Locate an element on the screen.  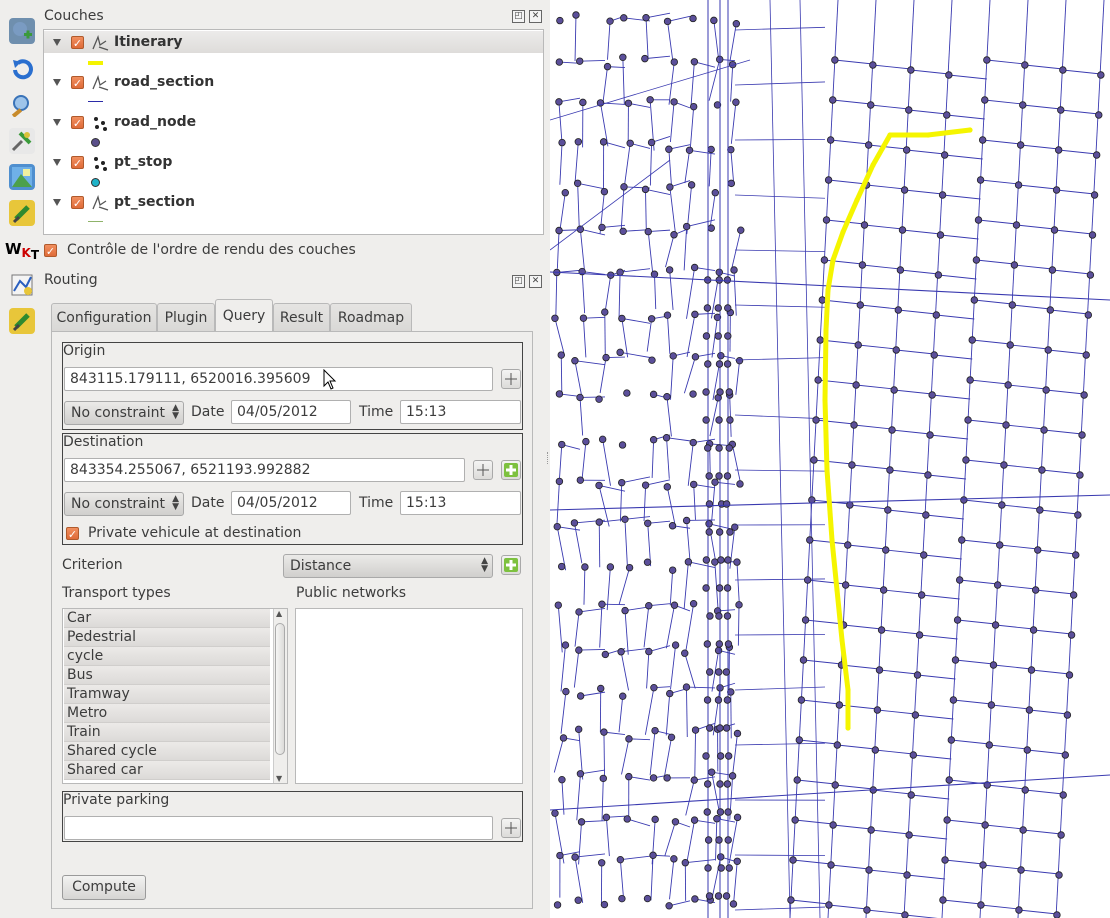
routing-plugin-icon is located at coordinates (22, 321).